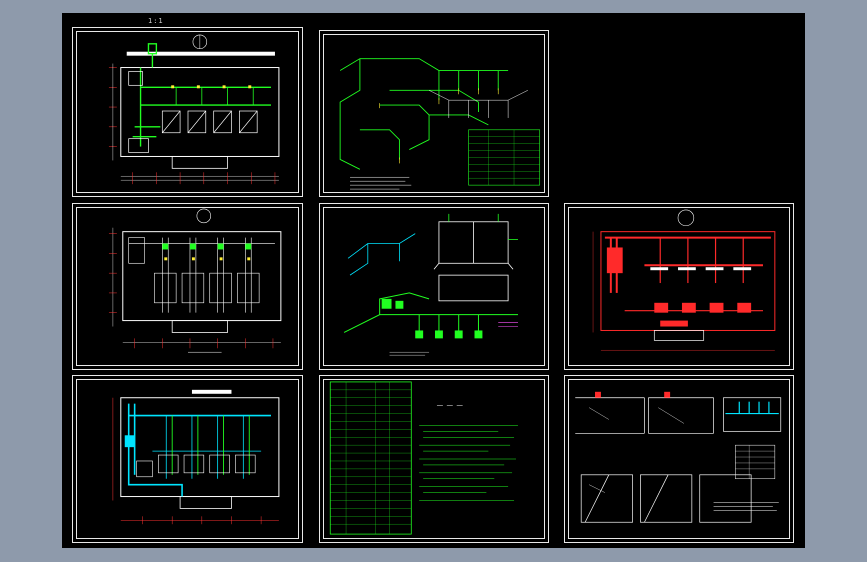 The width and height of the screenshot is (867, 562). What do you see at coordinates (679, 459) in the screenshot?
I see `sheet-section-details` at bounding box center [679, 459].